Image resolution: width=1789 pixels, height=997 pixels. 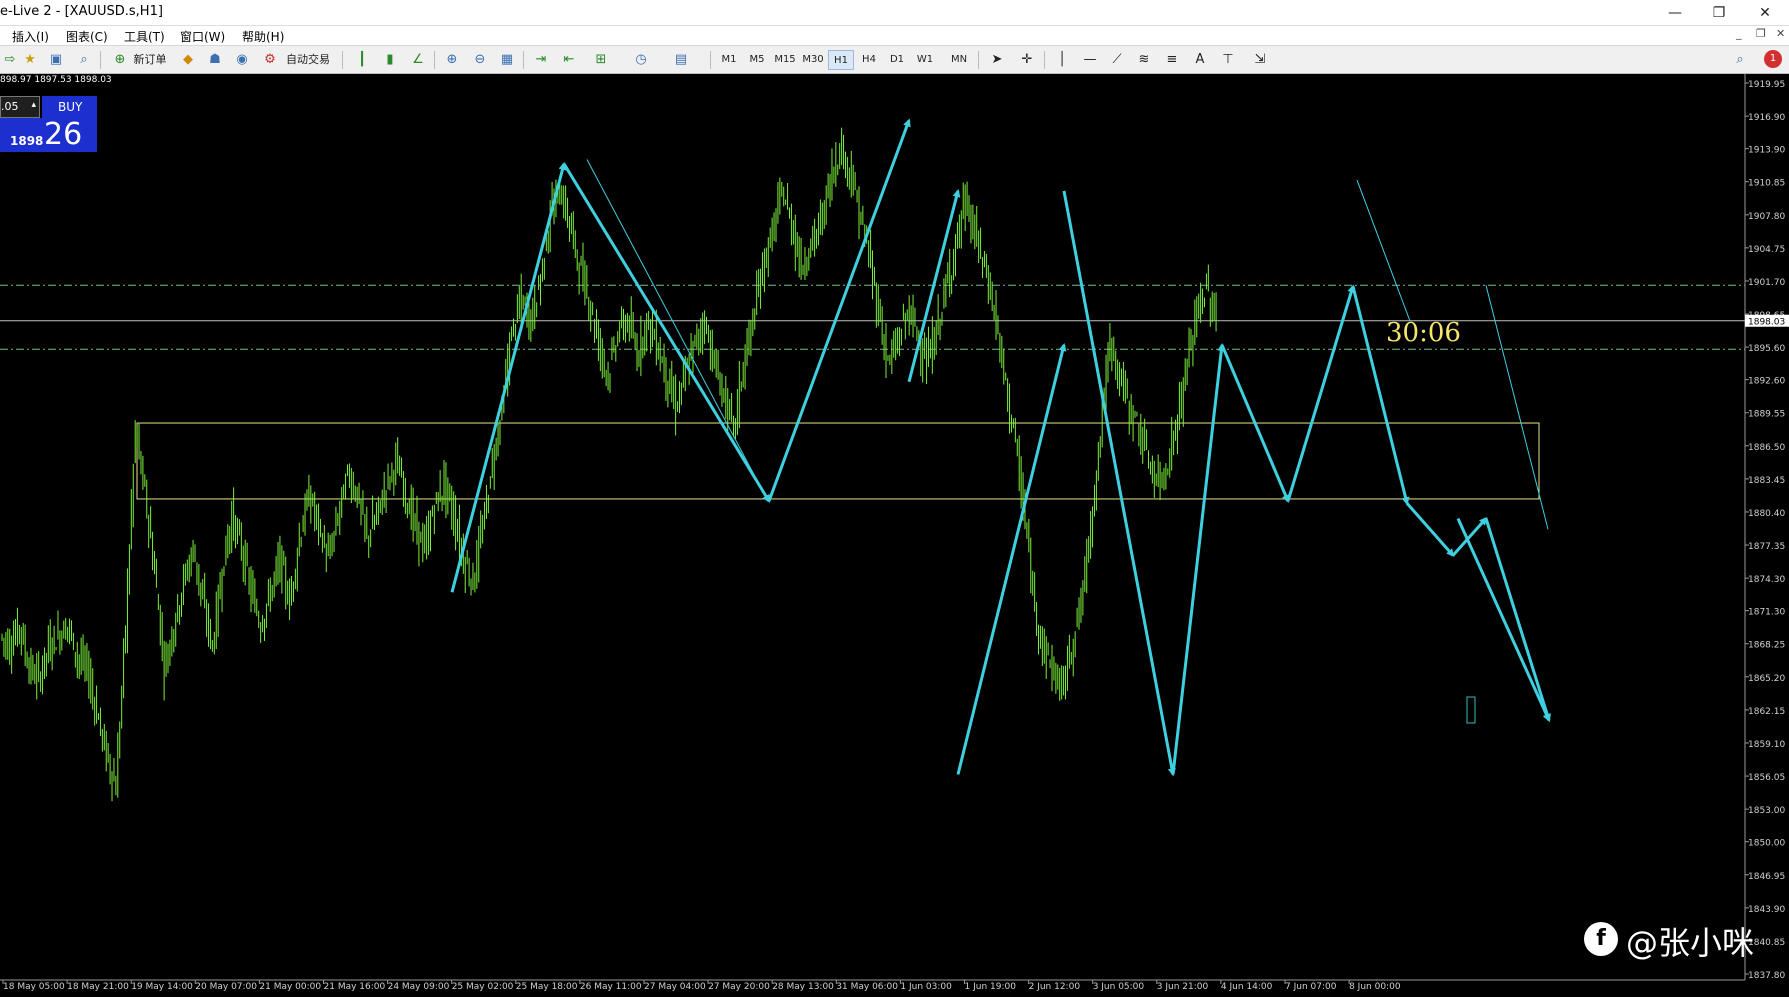 I want to click on chart-shift-icon: ⇥, so click(x=541, y=60).